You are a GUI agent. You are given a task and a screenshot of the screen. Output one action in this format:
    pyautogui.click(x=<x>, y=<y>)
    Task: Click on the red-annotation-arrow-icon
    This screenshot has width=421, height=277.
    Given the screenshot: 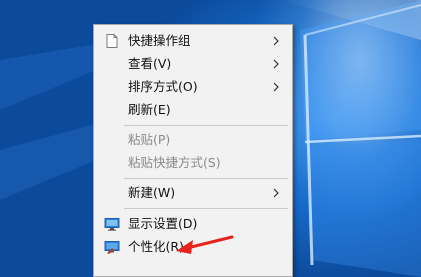 What is the action you would take?
    pyautogui.click(x=205, y=244)
    